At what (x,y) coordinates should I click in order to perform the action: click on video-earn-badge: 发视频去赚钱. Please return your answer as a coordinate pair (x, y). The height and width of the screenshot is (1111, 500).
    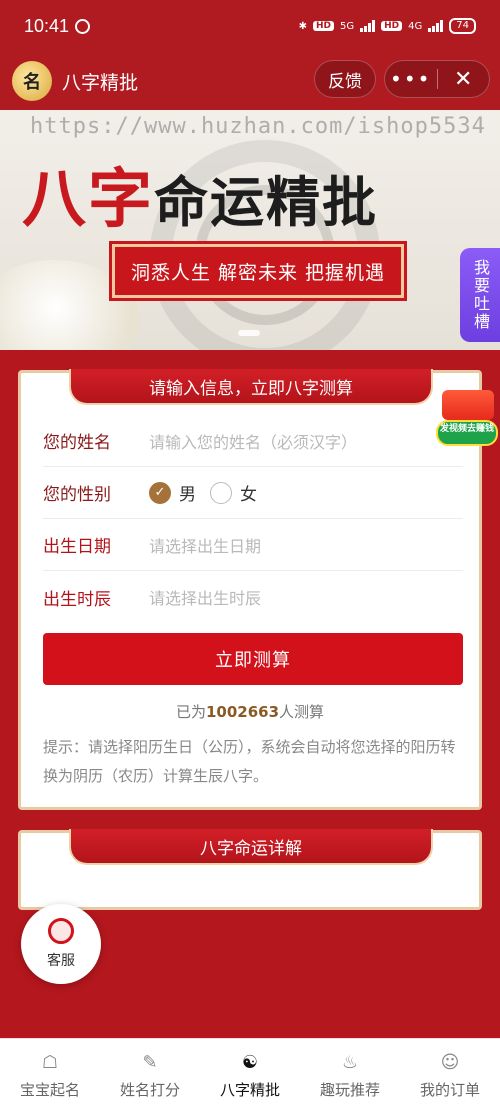
    Looking at the image, I should click on (467, 419).